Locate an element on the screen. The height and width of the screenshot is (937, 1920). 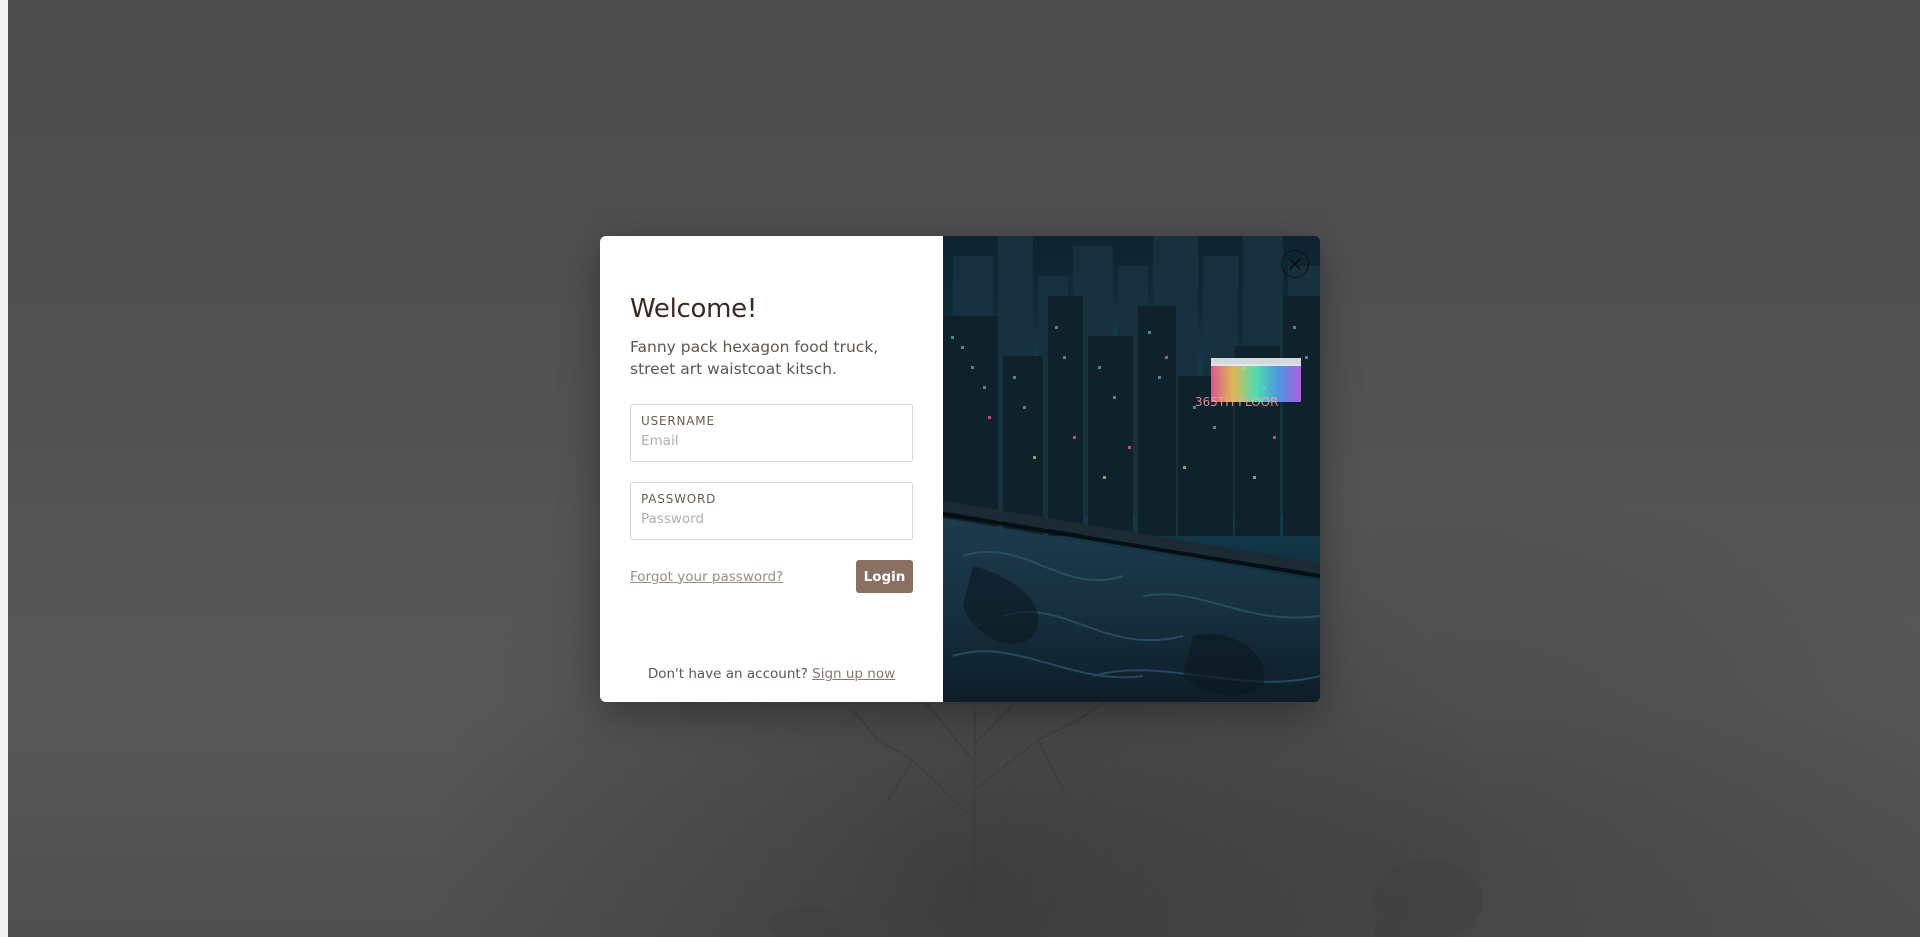
login-button: Login is located at coordinates (884, 576).